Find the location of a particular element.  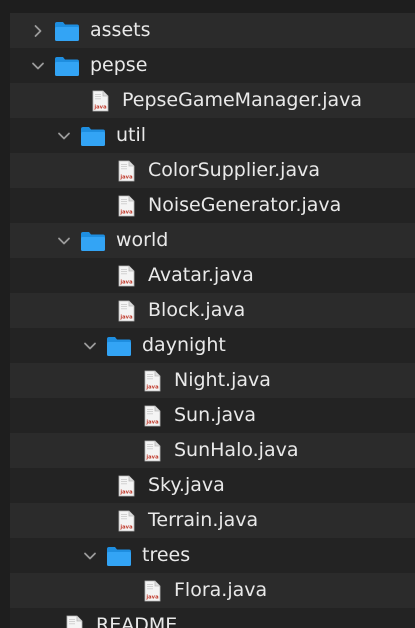

tree-item-label: Block.java is located at coordinates (197, 310).